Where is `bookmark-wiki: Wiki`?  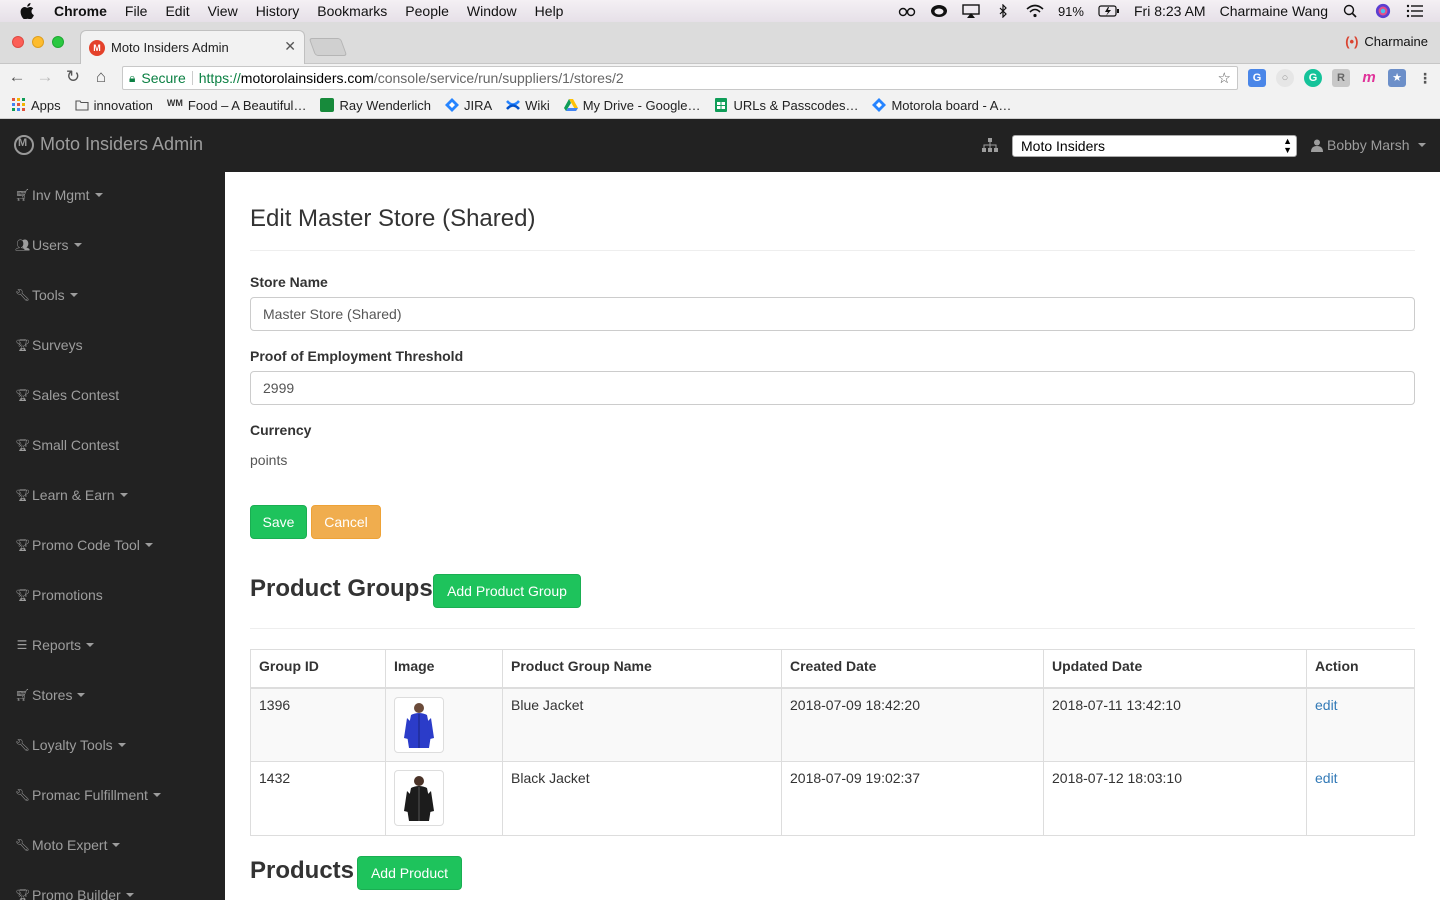 bookmark-wiki: Wiki is located at coordinates (528, 105).